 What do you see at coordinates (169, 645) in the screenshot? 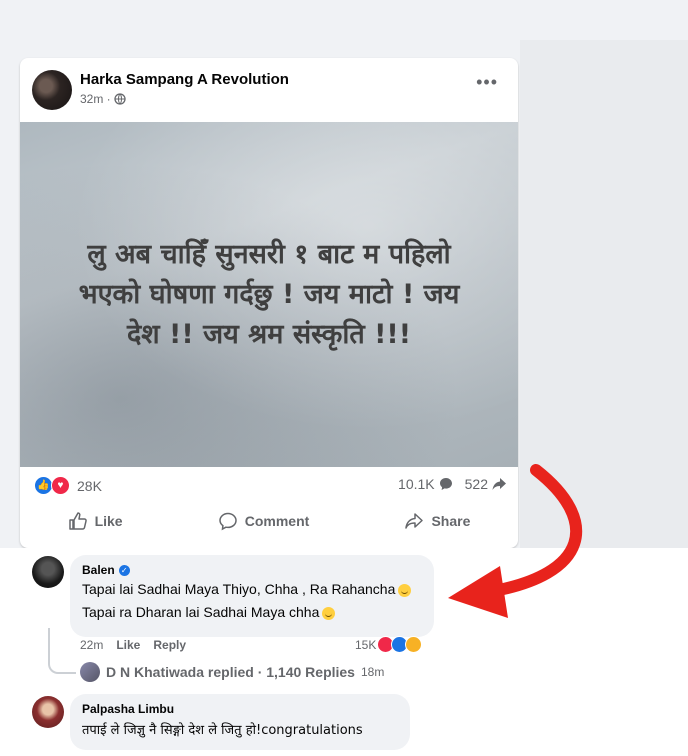
I see `comment-reply-button: Reply` at bounding box center [169, 645].